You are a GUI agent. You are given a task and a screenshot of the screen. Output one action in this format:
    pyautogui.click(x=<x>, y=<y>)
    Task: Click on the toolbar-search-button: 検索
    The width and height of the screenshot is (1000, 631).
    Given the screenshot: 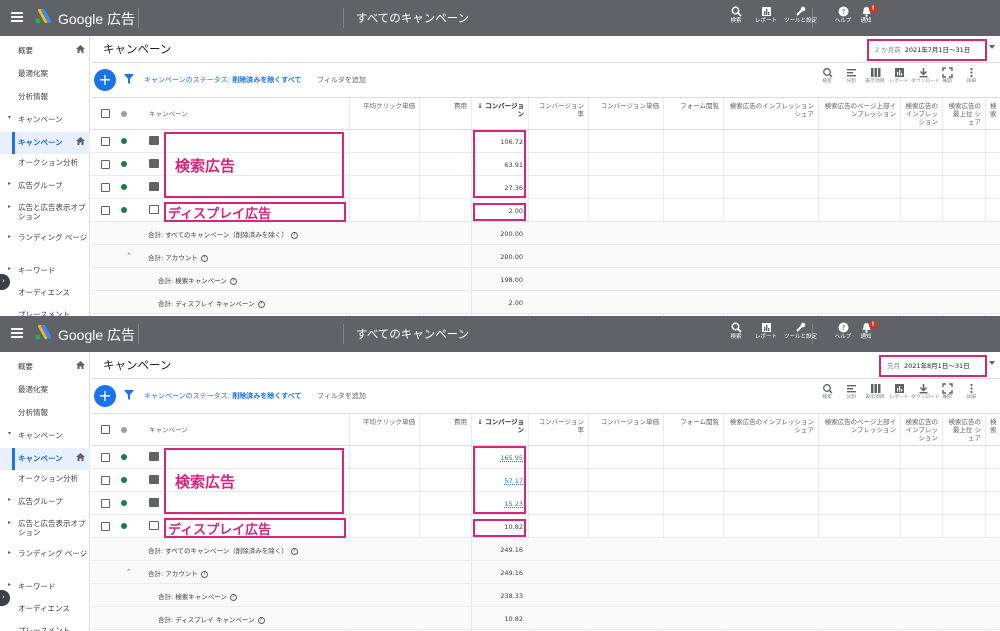 What is the action you would take?
    pyautogui.click(x=827, y=76)
    